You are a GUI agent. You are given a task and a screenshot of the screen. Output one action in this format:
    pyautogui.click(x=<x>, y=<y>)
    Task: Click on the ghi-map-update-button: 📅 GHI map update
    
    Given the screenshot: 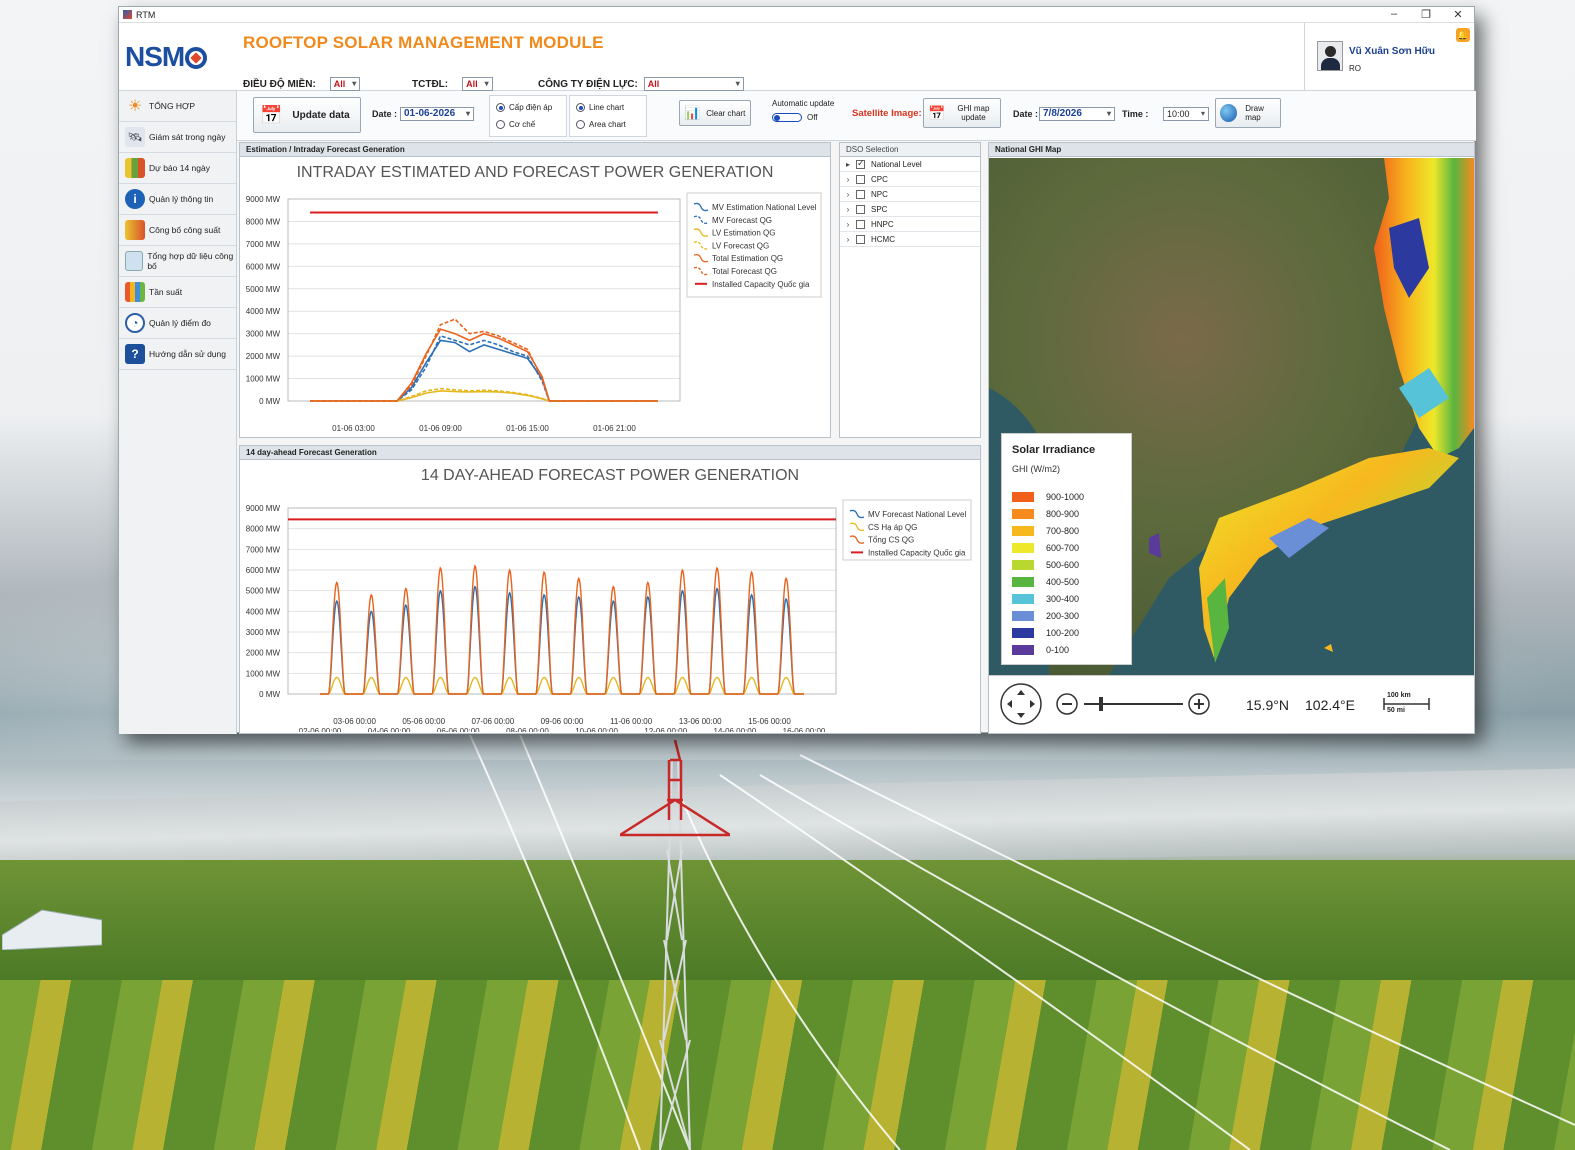 What is the action you would take?
    pyautogui.click(x=962, y=113)
    